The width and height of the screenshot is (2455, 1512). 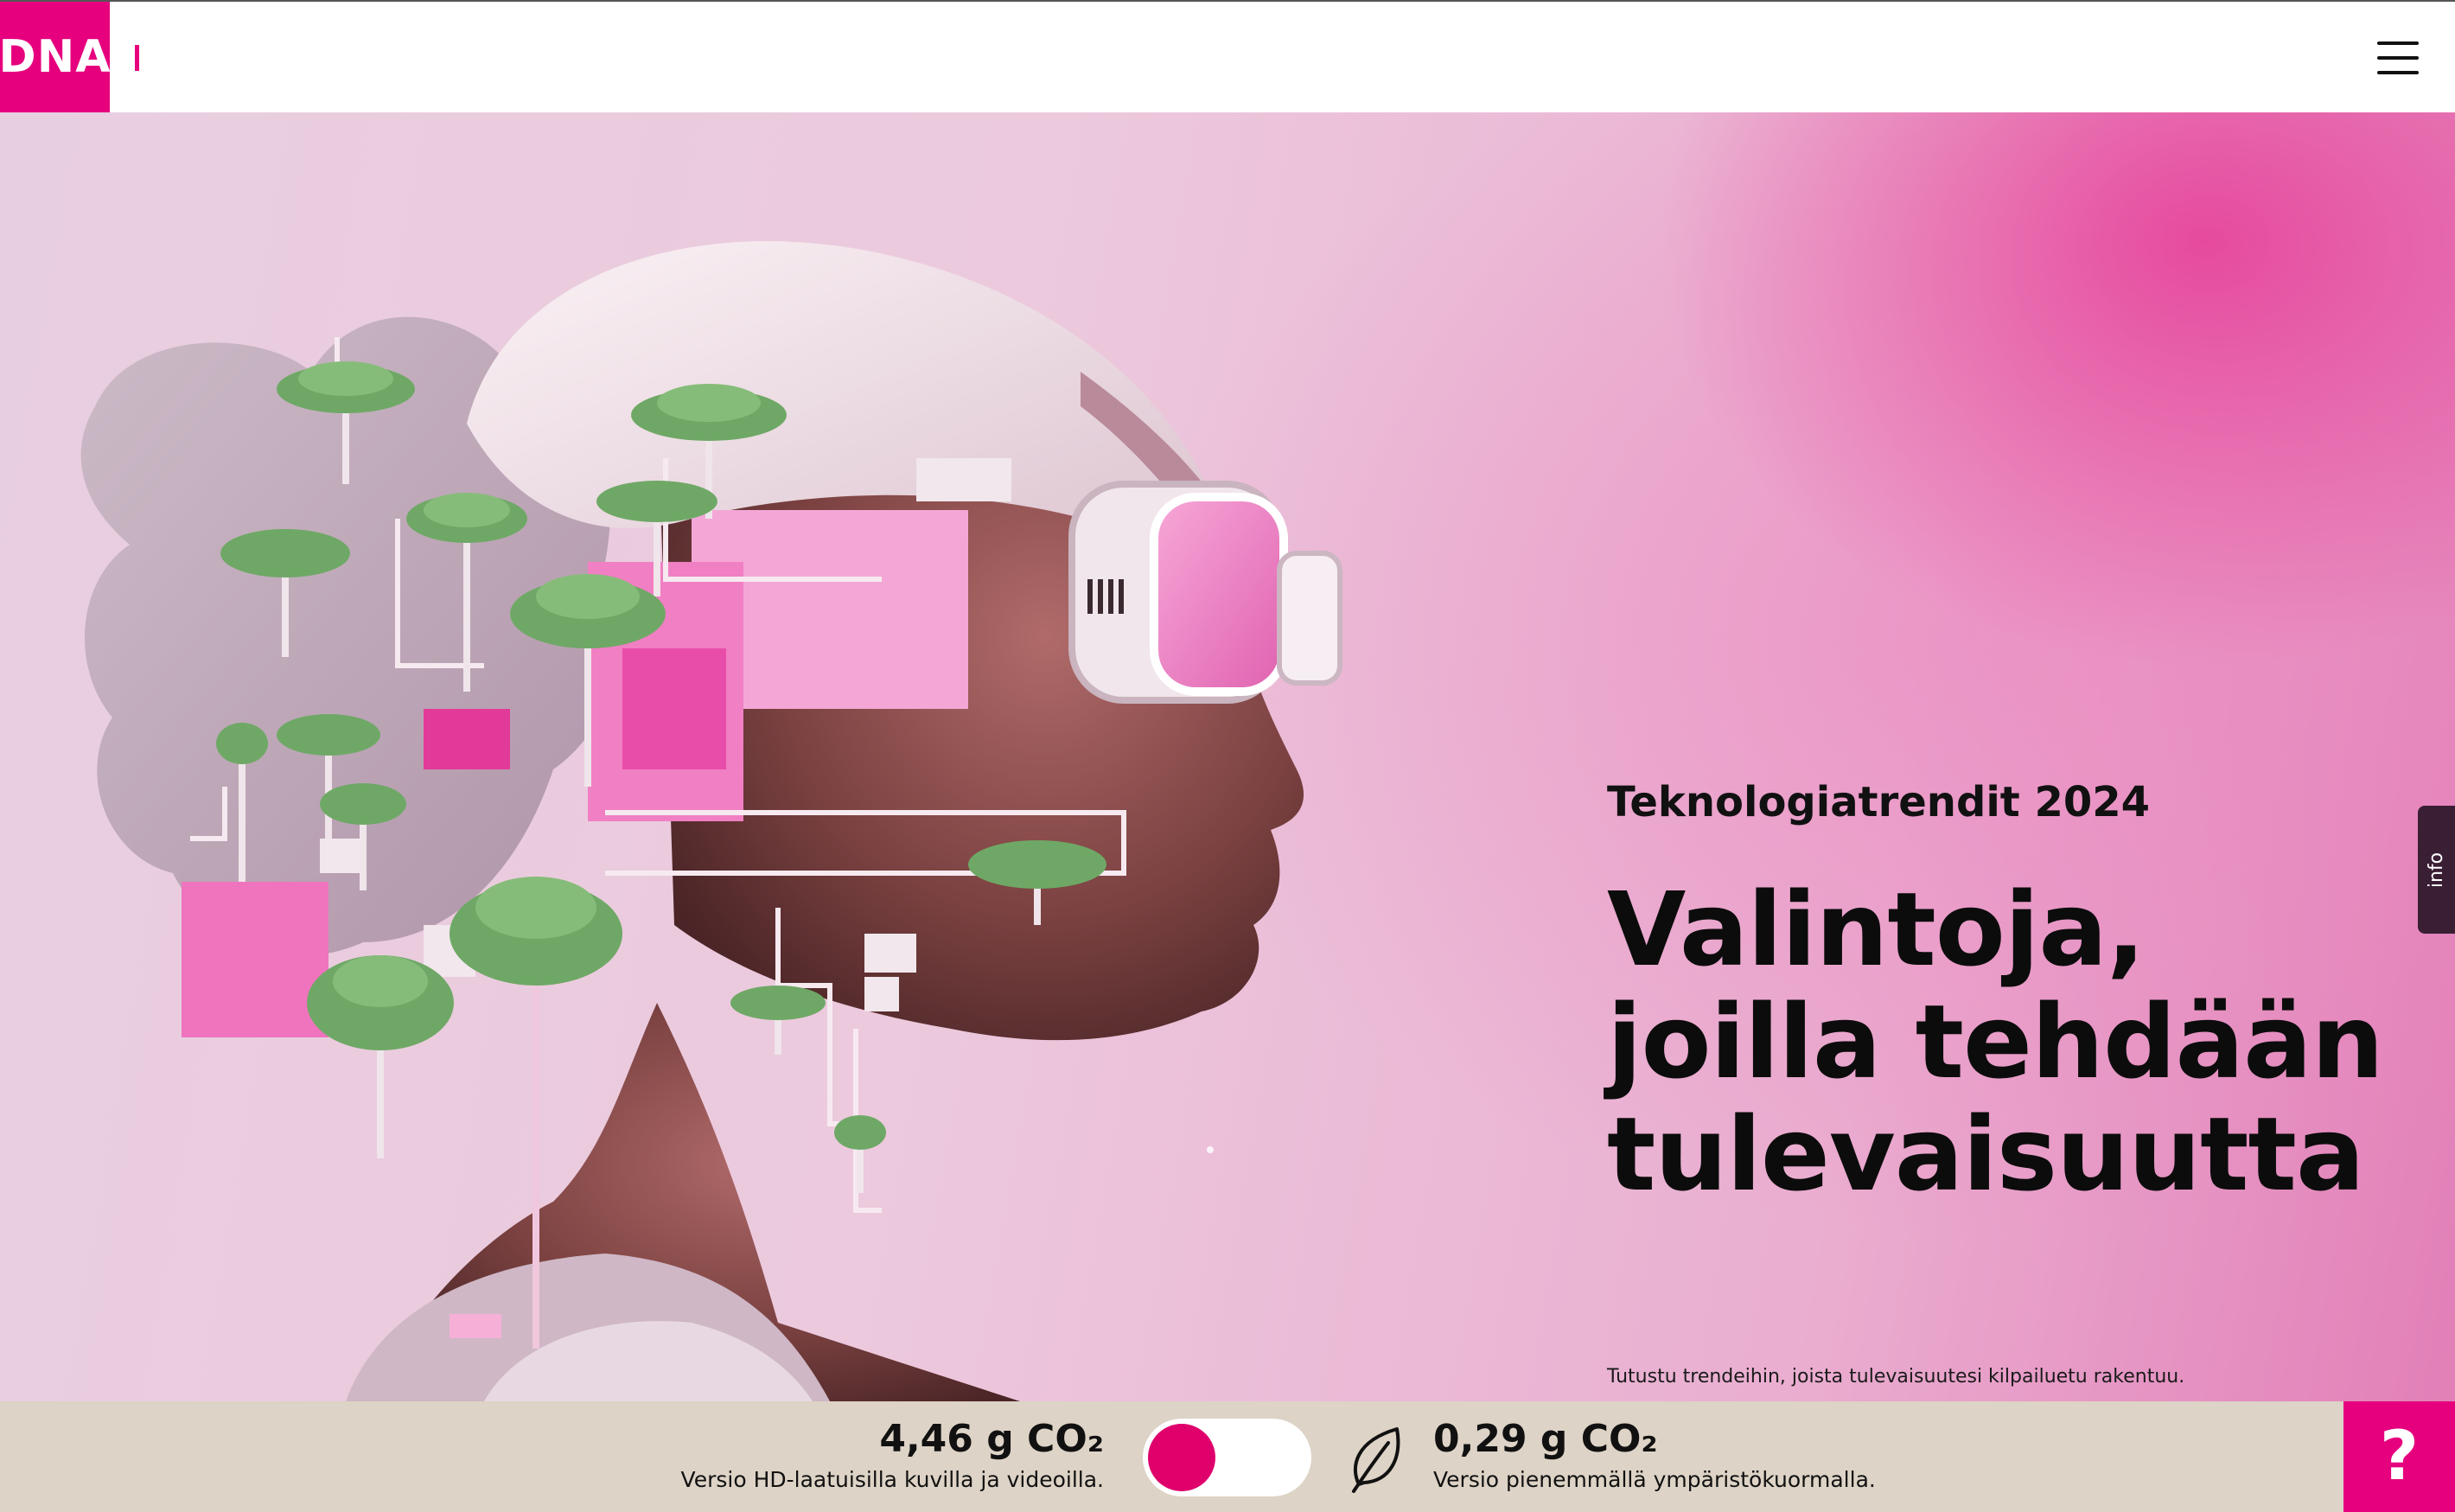 I want to click on eco-co2-label: Versio pienemmällä ympäristökuormalla., so click(x=1654, y=1480).